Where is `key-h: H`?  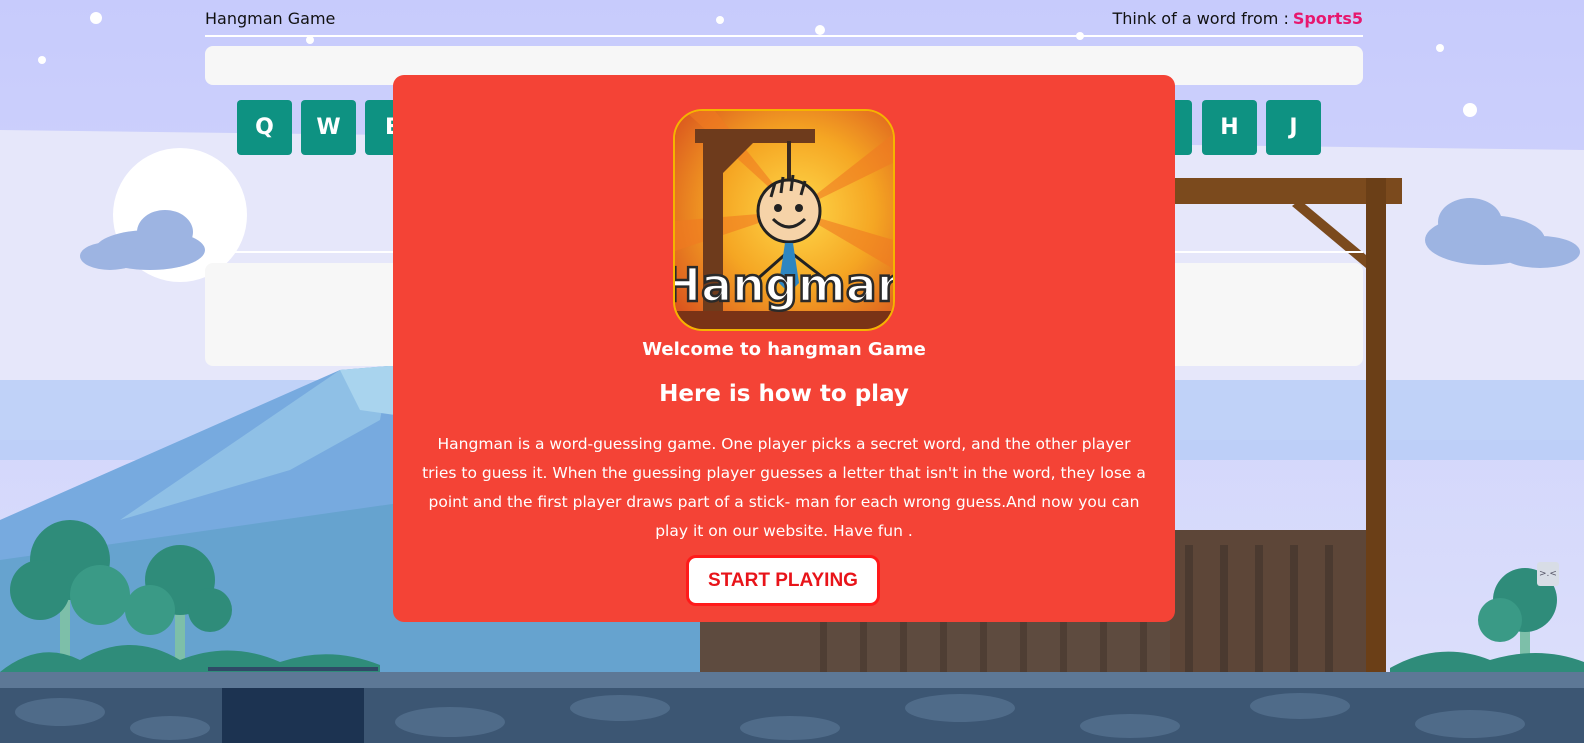
key-h: H is located at coordinates (1229, 127).